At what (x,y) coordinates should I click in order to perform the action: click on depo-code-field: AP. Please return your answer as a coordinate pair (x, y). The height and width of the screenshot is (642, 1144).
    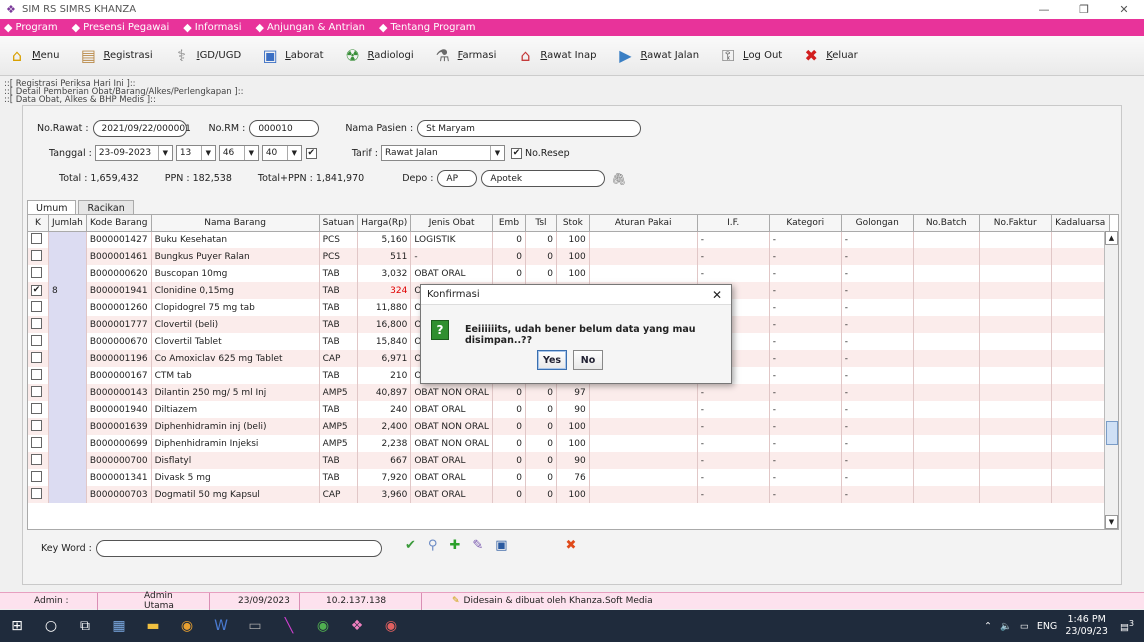
    Looking at the image, I should click on (457, 178).